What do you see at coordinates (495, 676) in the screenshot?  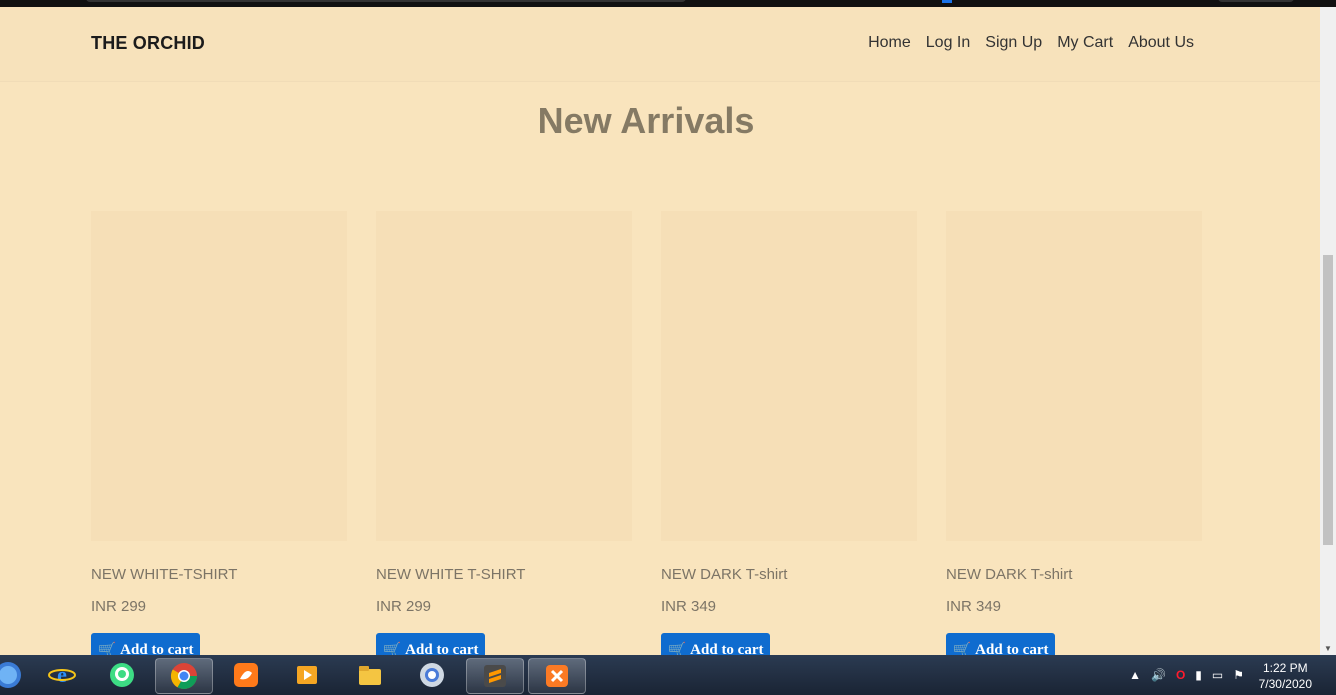 I see `sublime-text-icon` at bounding box center [495, 676].